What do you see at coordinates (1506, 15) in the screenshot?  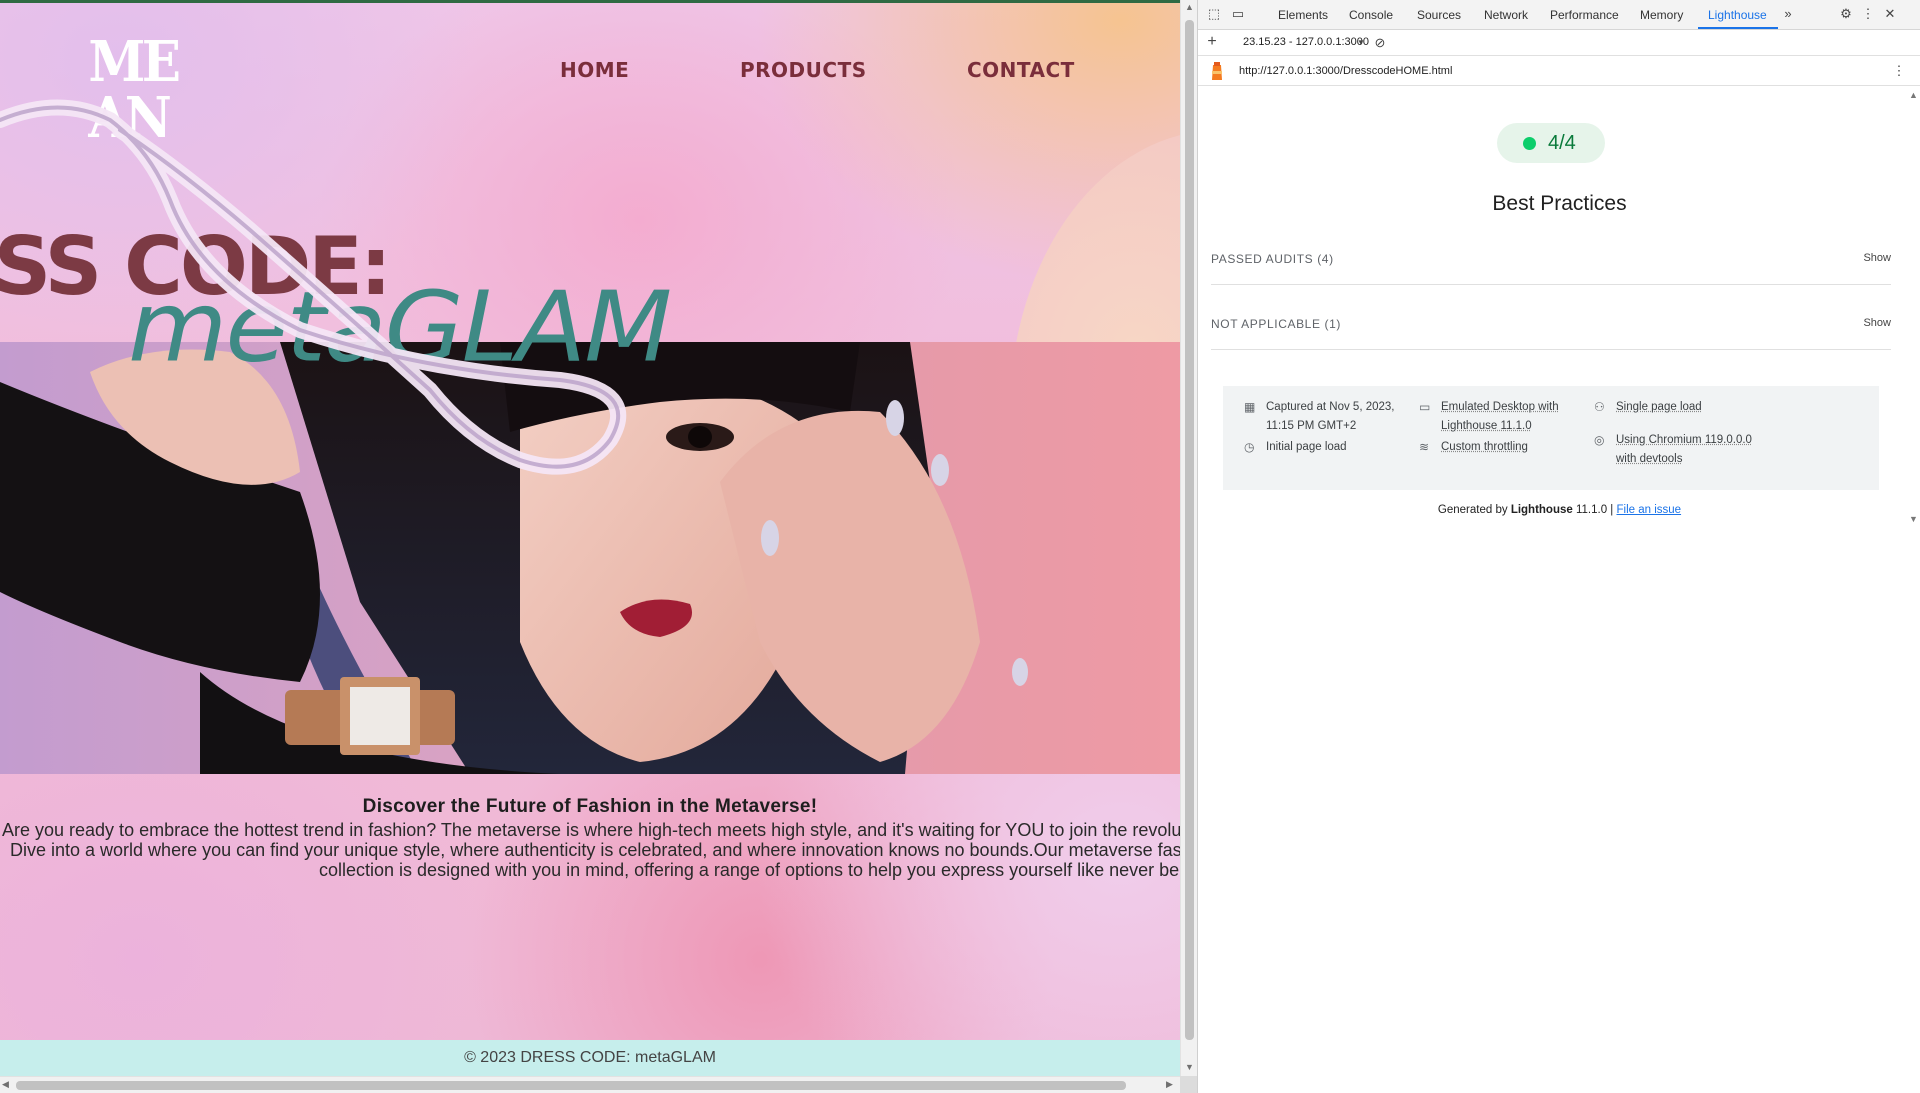 I see `tab-network: Network` at bounding box center [1506, 15].